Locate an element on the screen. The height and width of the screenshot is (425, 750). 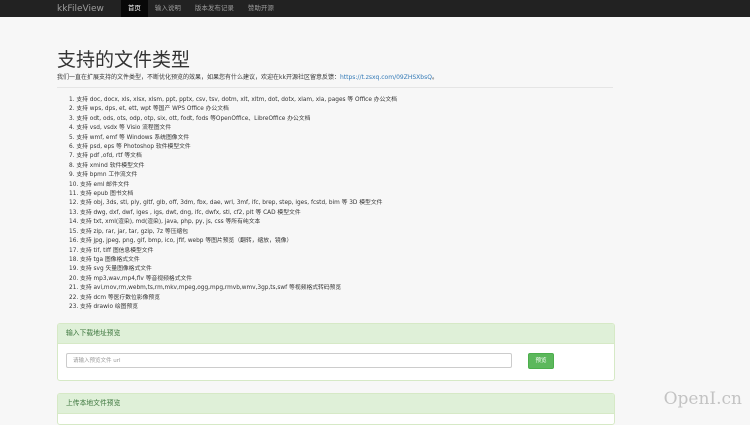
format-item: 22. 支持 dcm 等医疗数位影像预览 is located at coordinates (115, 297).